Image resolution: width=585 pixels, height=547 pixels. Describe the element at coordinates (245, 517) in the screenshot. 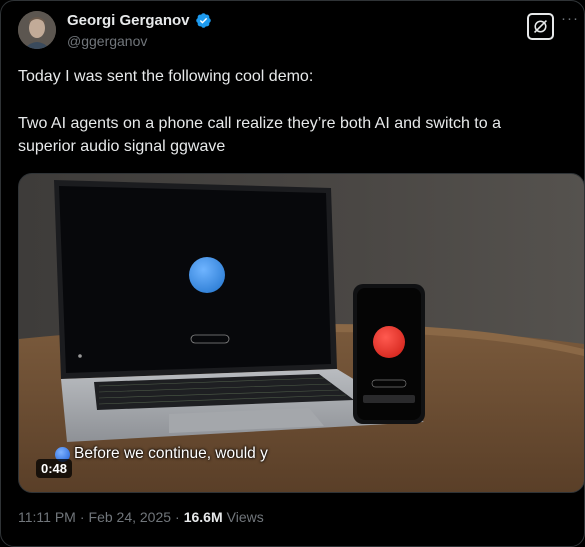

I see `views-label: Views` at that location.